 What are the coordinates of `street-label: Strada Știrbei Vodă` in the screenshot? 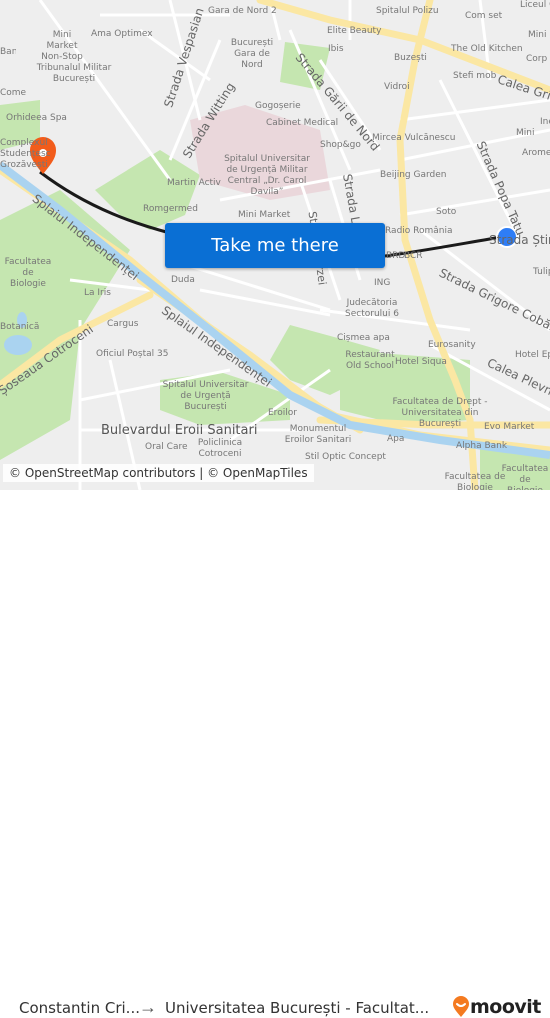 It's located at (519, 240).